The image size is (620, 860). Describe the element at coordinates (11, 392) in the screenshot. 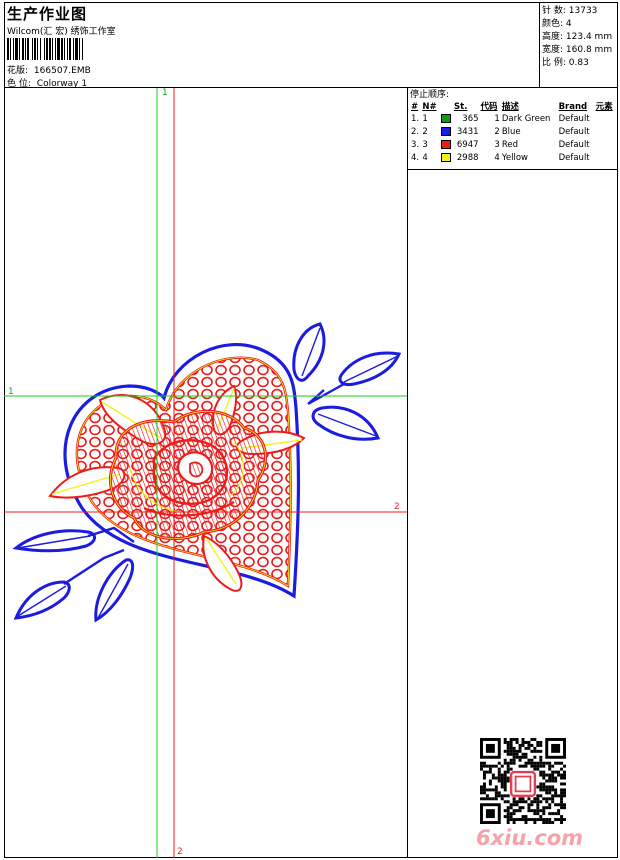

I see `green-horizontal-label: 1` at that location.